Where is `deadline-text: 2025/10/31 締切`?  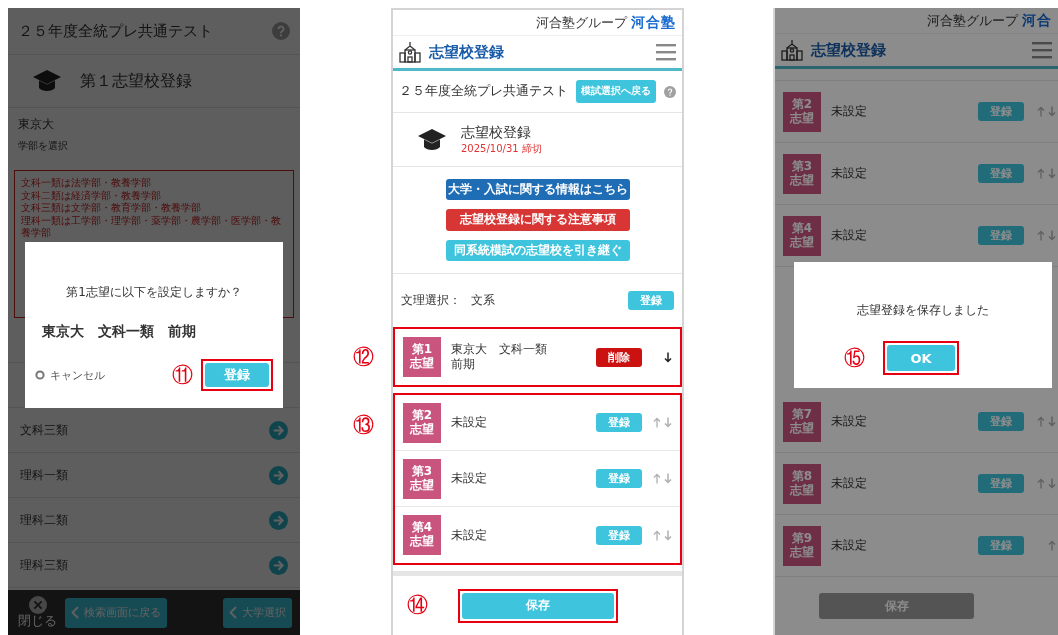
deadline-text: 2025/10/31 締切 is located at coordinates (501, 148).